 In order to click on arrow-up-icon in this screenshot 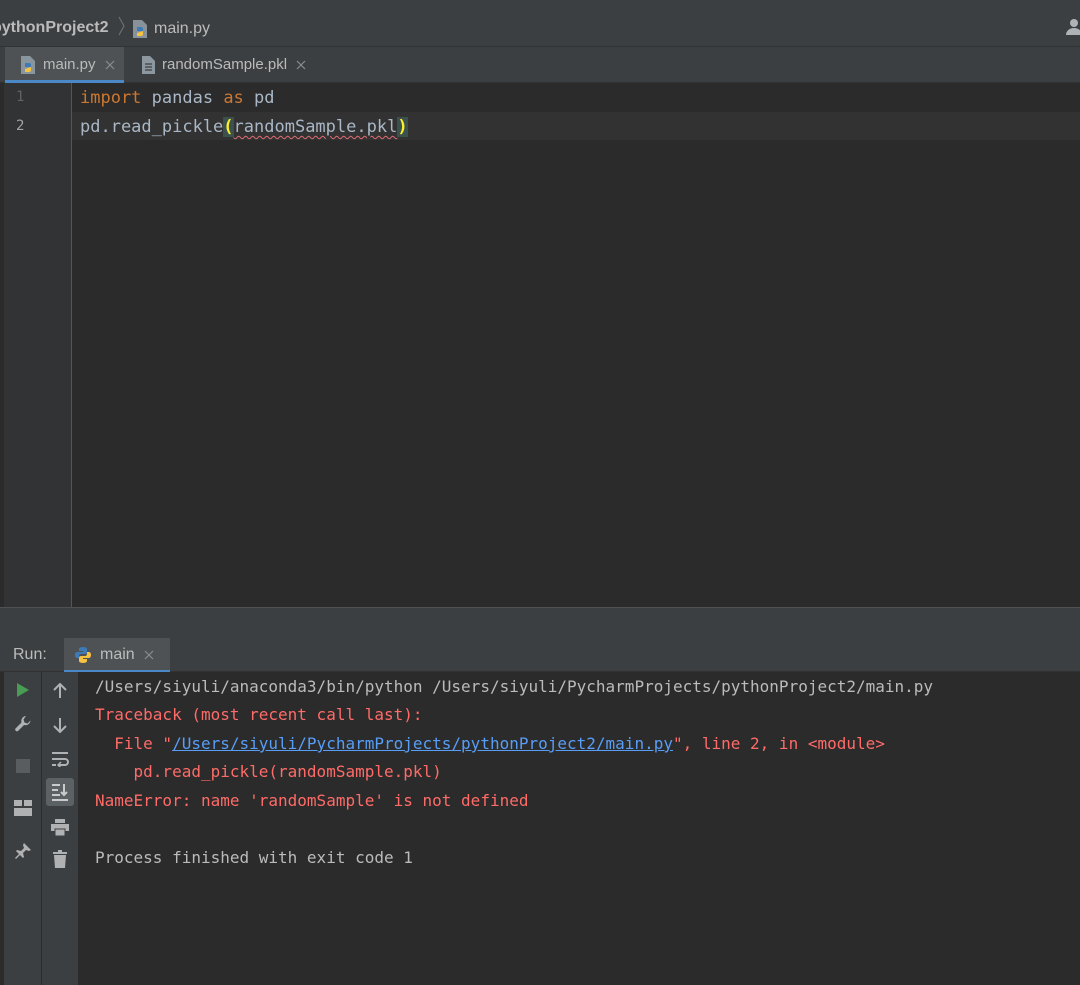, I will do `click(60, 690)`.